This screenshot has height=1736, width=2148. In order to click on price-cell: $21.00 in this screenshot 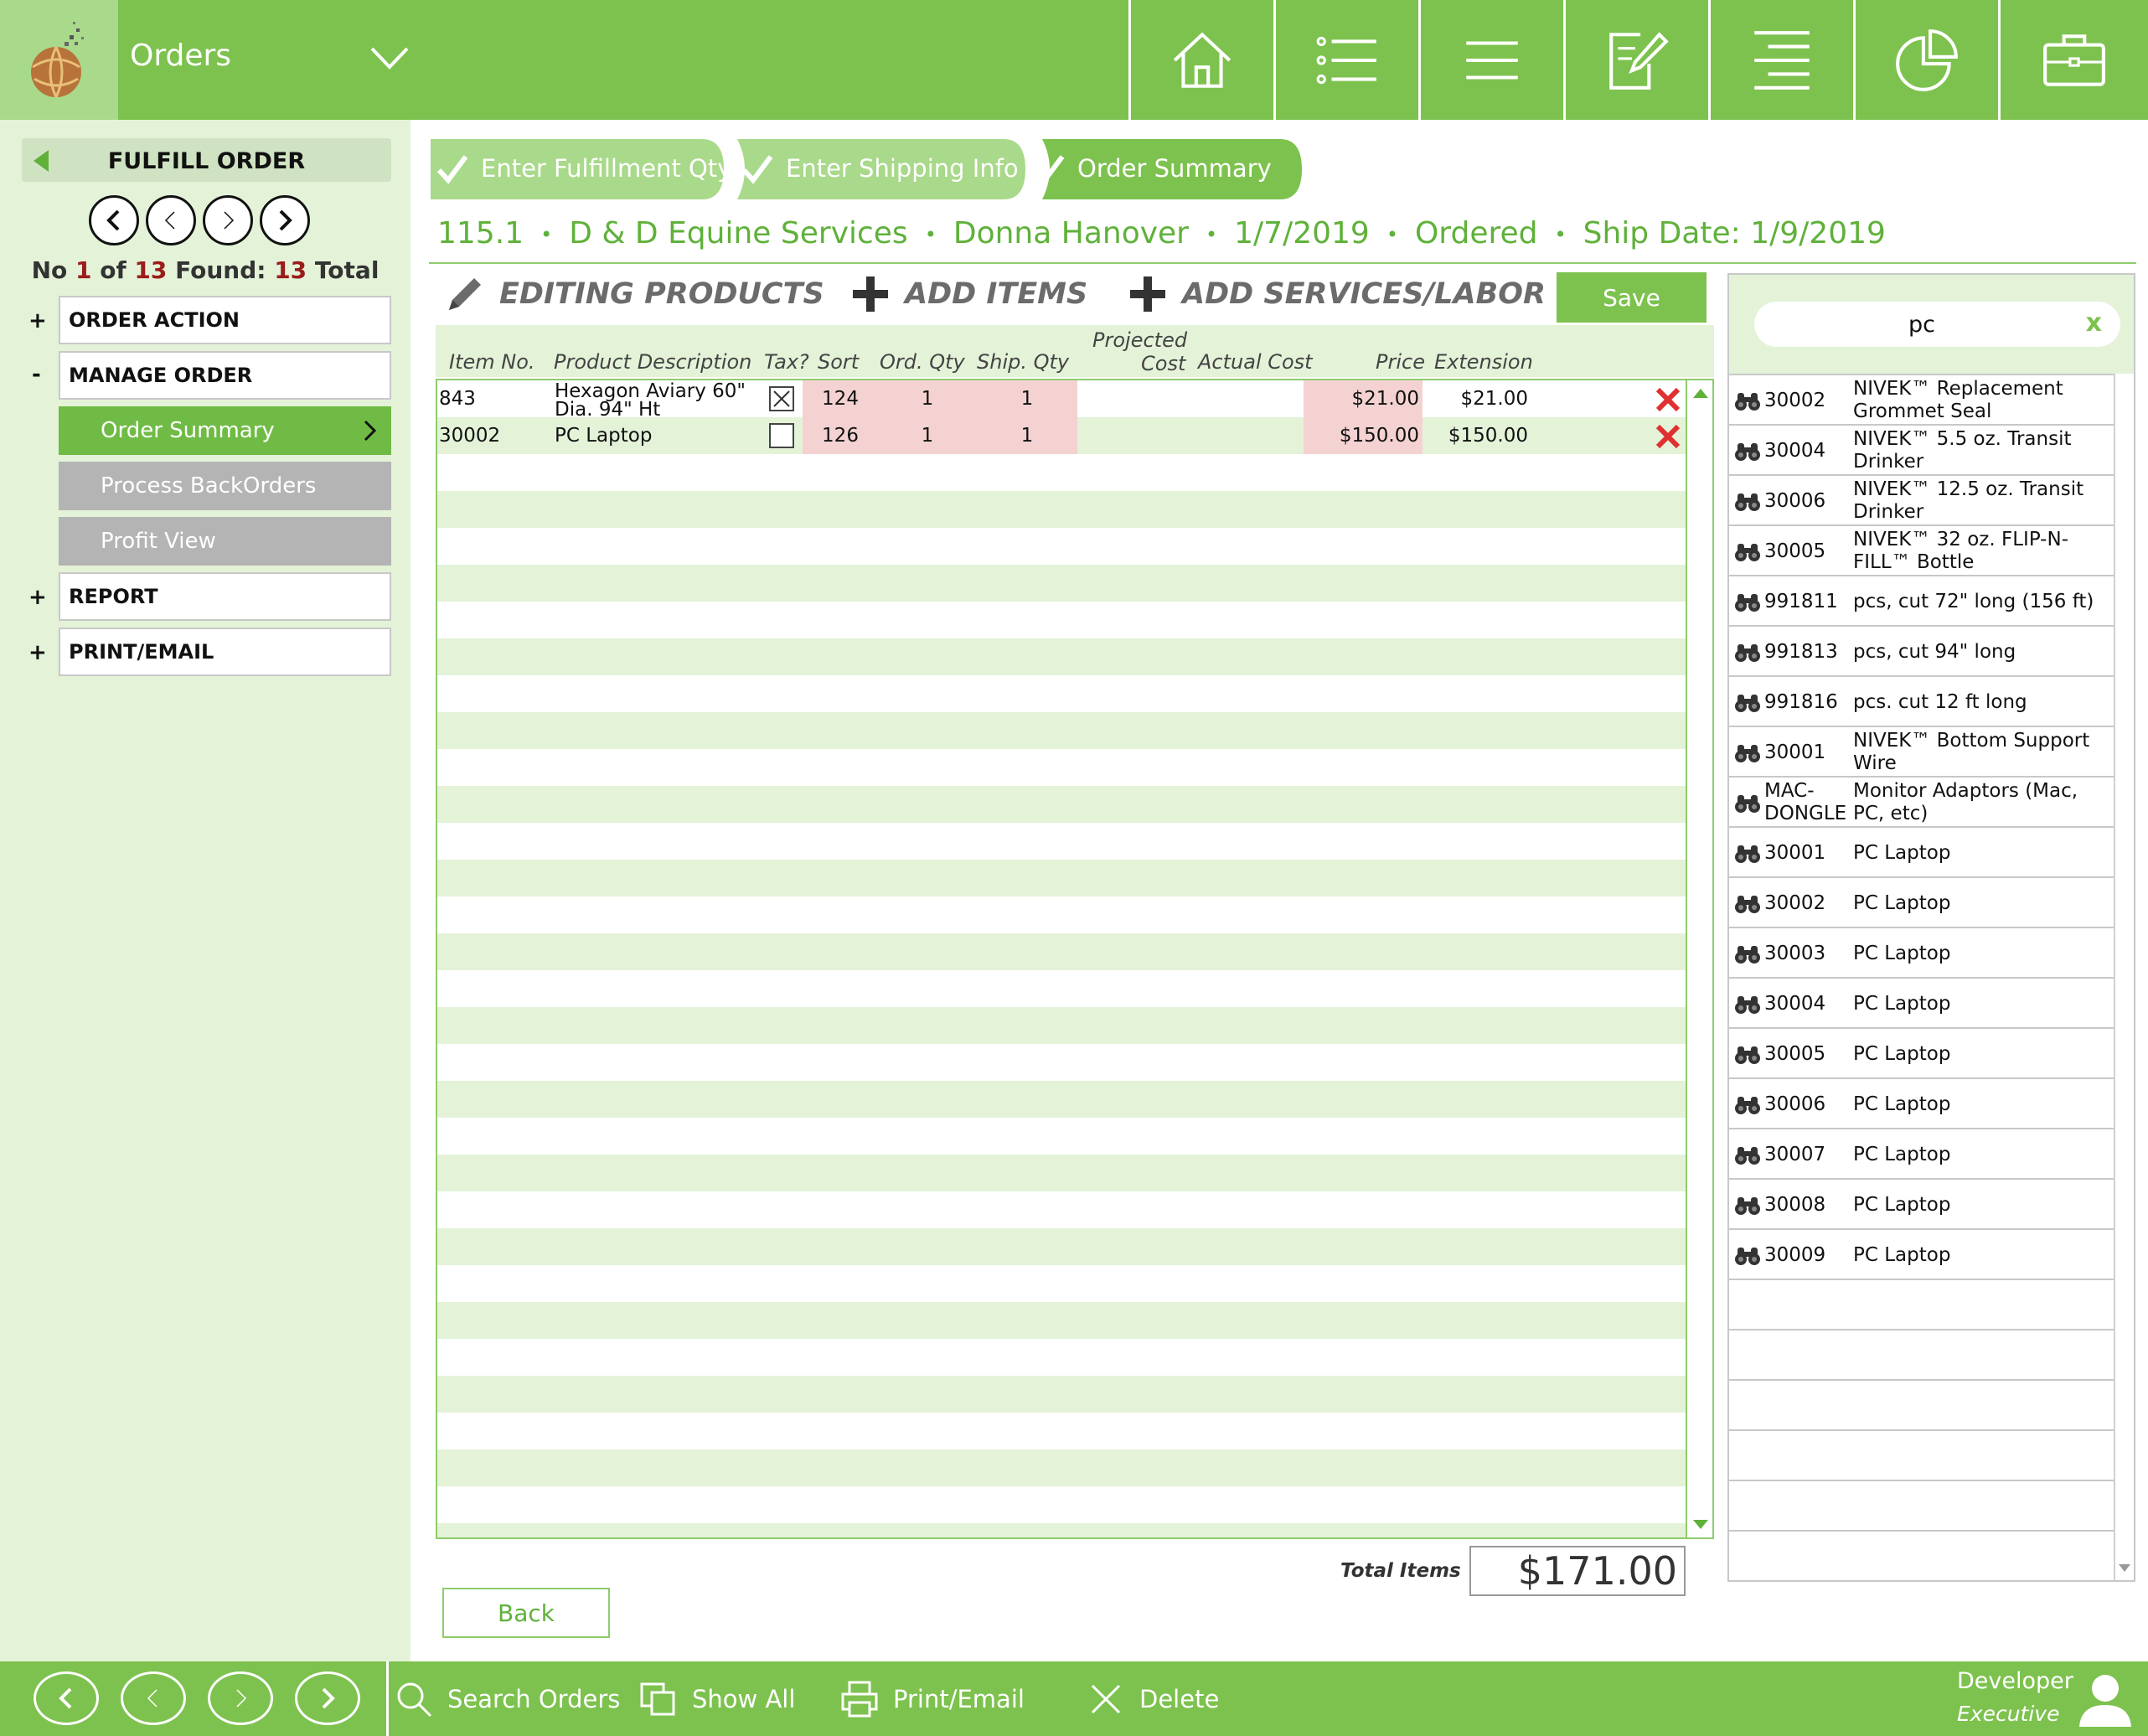, I will do `click(1364, 398)`.